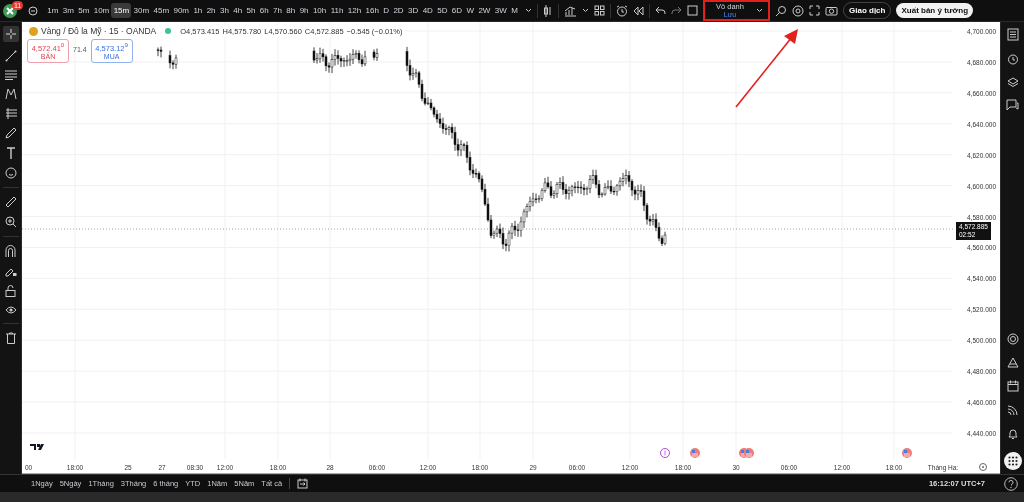 The width and height of the screenshot is (1024, 502). What do you see at coordinates (1012, 461) in the screenshot?
I see `apps-grid-icon` at bounding box center [1012, 461].